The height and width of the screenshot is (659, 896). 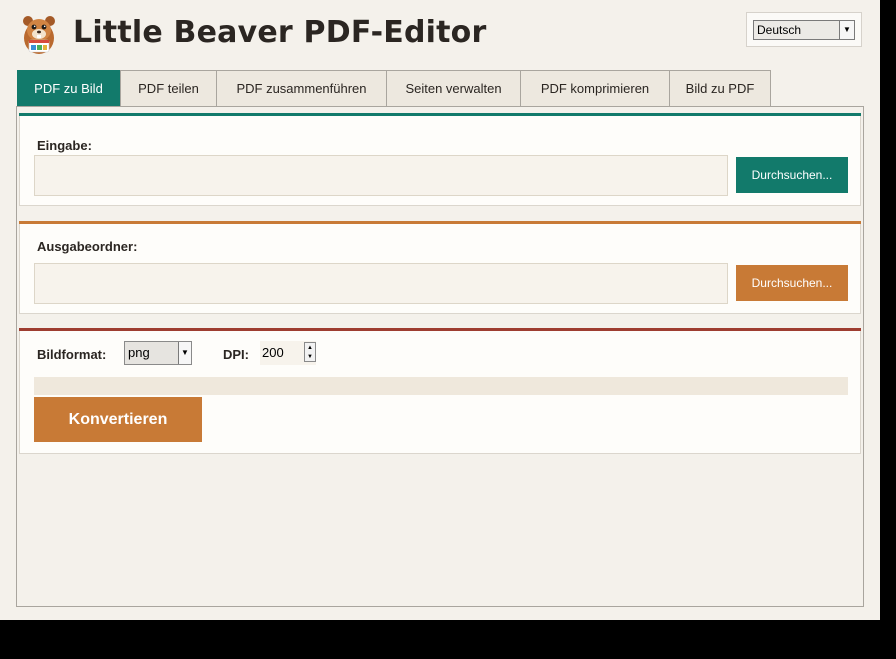 What do you see at coordinates (310, 352) in the screenshot?
I see `dpi-spin-buttons: ▲ ▼` at bounding box center [310, 352].